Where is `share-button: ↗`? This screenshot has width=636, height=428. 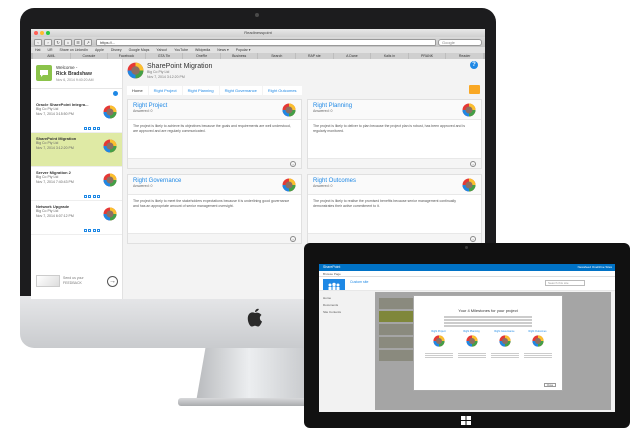 share-button: ↗ is located at coordinates (88, 42).